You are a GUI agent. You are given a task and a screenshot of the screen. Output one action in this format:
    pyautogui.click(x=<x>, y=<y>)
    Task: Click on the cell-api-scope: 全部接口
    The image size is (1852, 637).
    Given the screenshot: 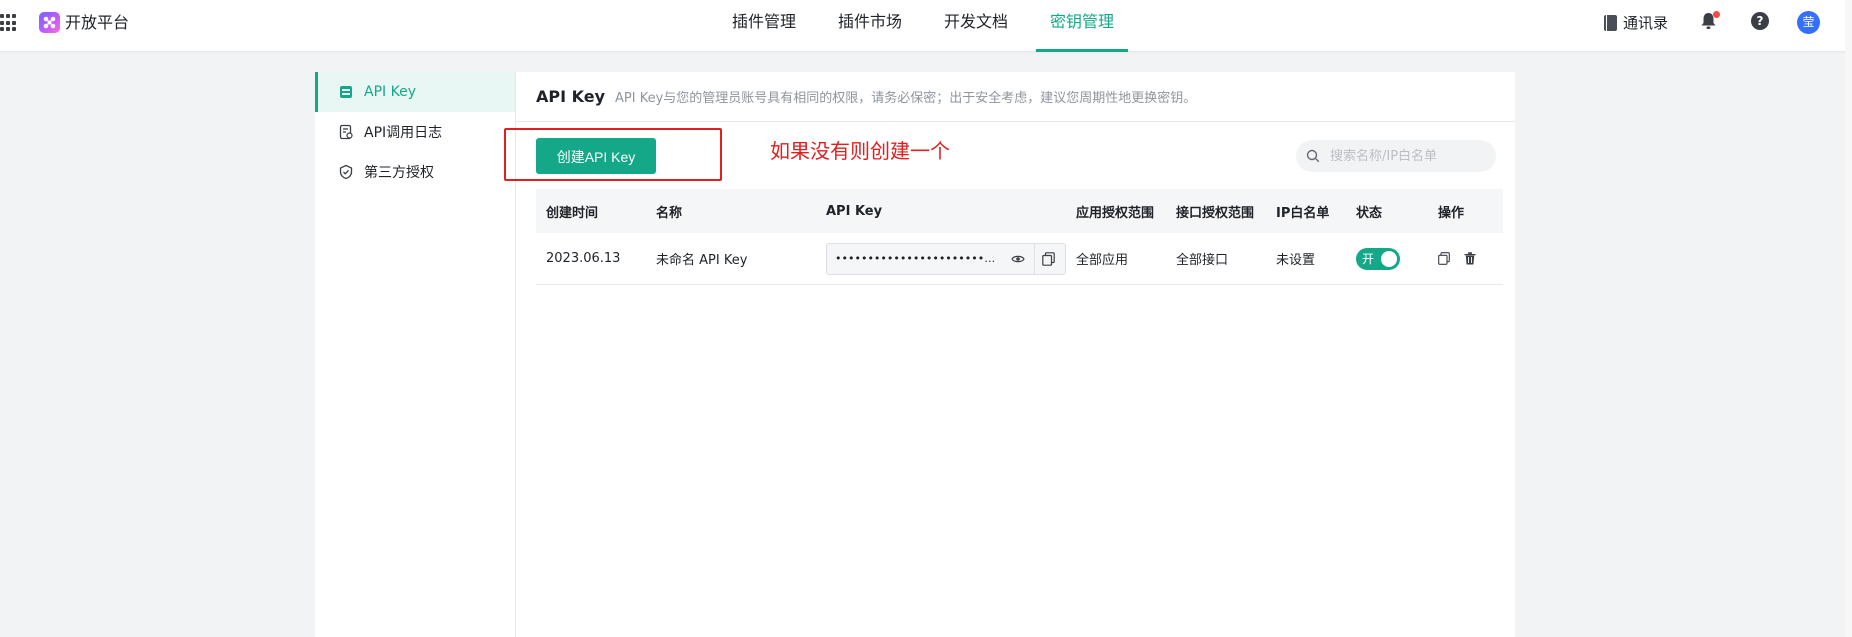 What is the action you would take?
    pyautogui.click(x=1202, y=260)
    